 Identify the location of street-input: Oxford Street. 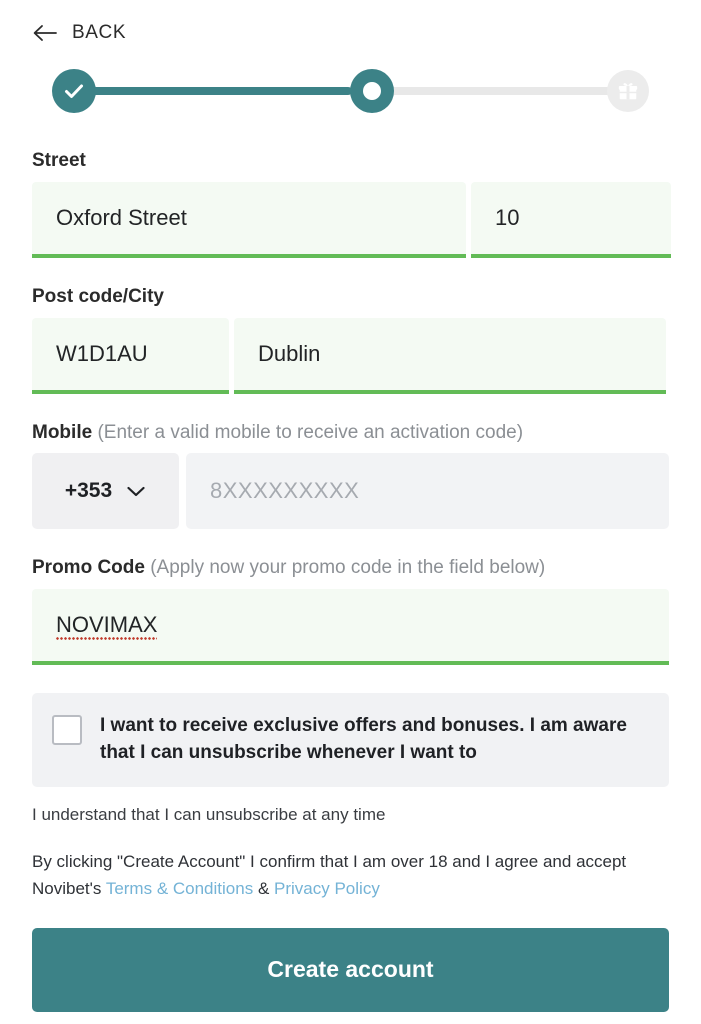
(249, 219).